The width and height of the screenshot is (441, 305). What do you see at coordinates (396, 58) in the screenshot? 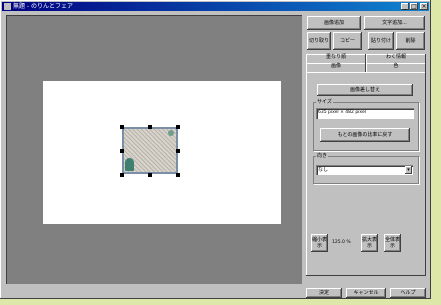
I see `tab-frame-info: わく情報` at bounding box center [396, 58].